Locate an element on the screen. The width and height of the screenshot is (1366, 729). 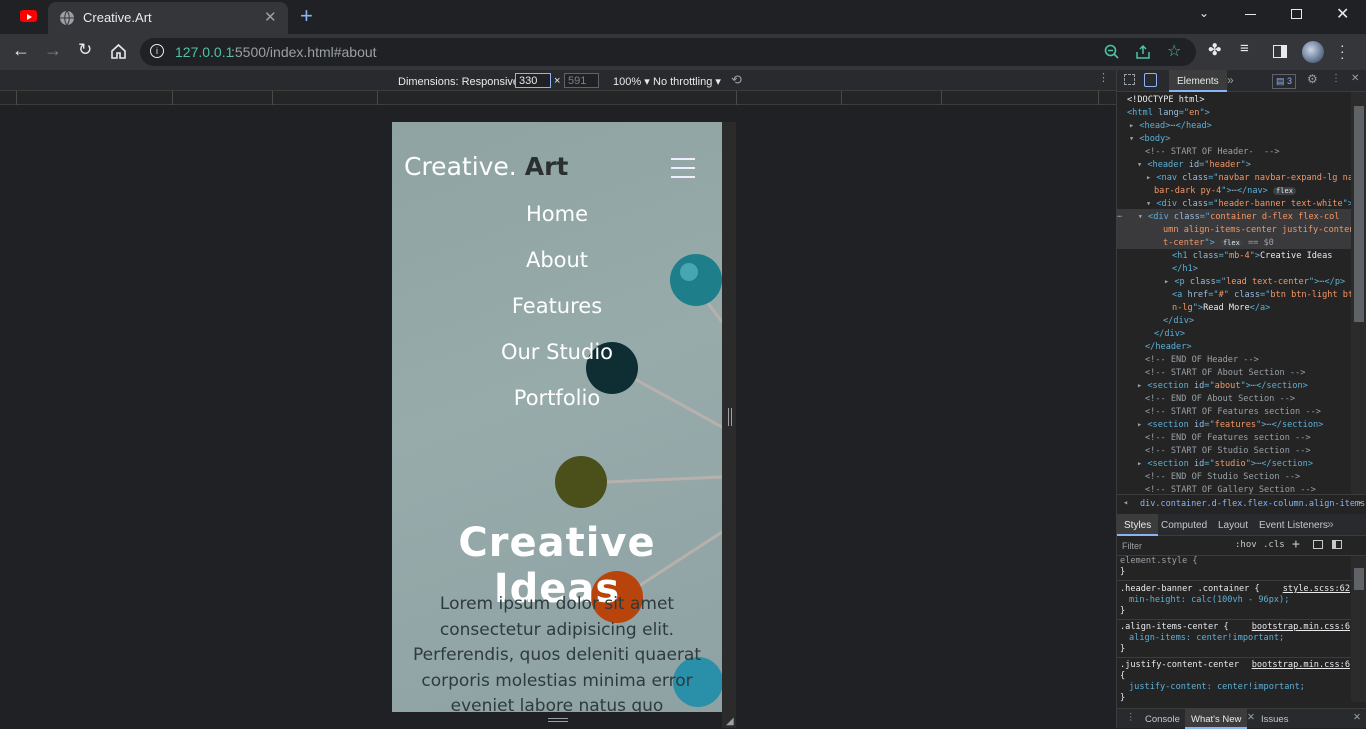
rotate-icon: ⟲ is located at coordinates (736, 80).